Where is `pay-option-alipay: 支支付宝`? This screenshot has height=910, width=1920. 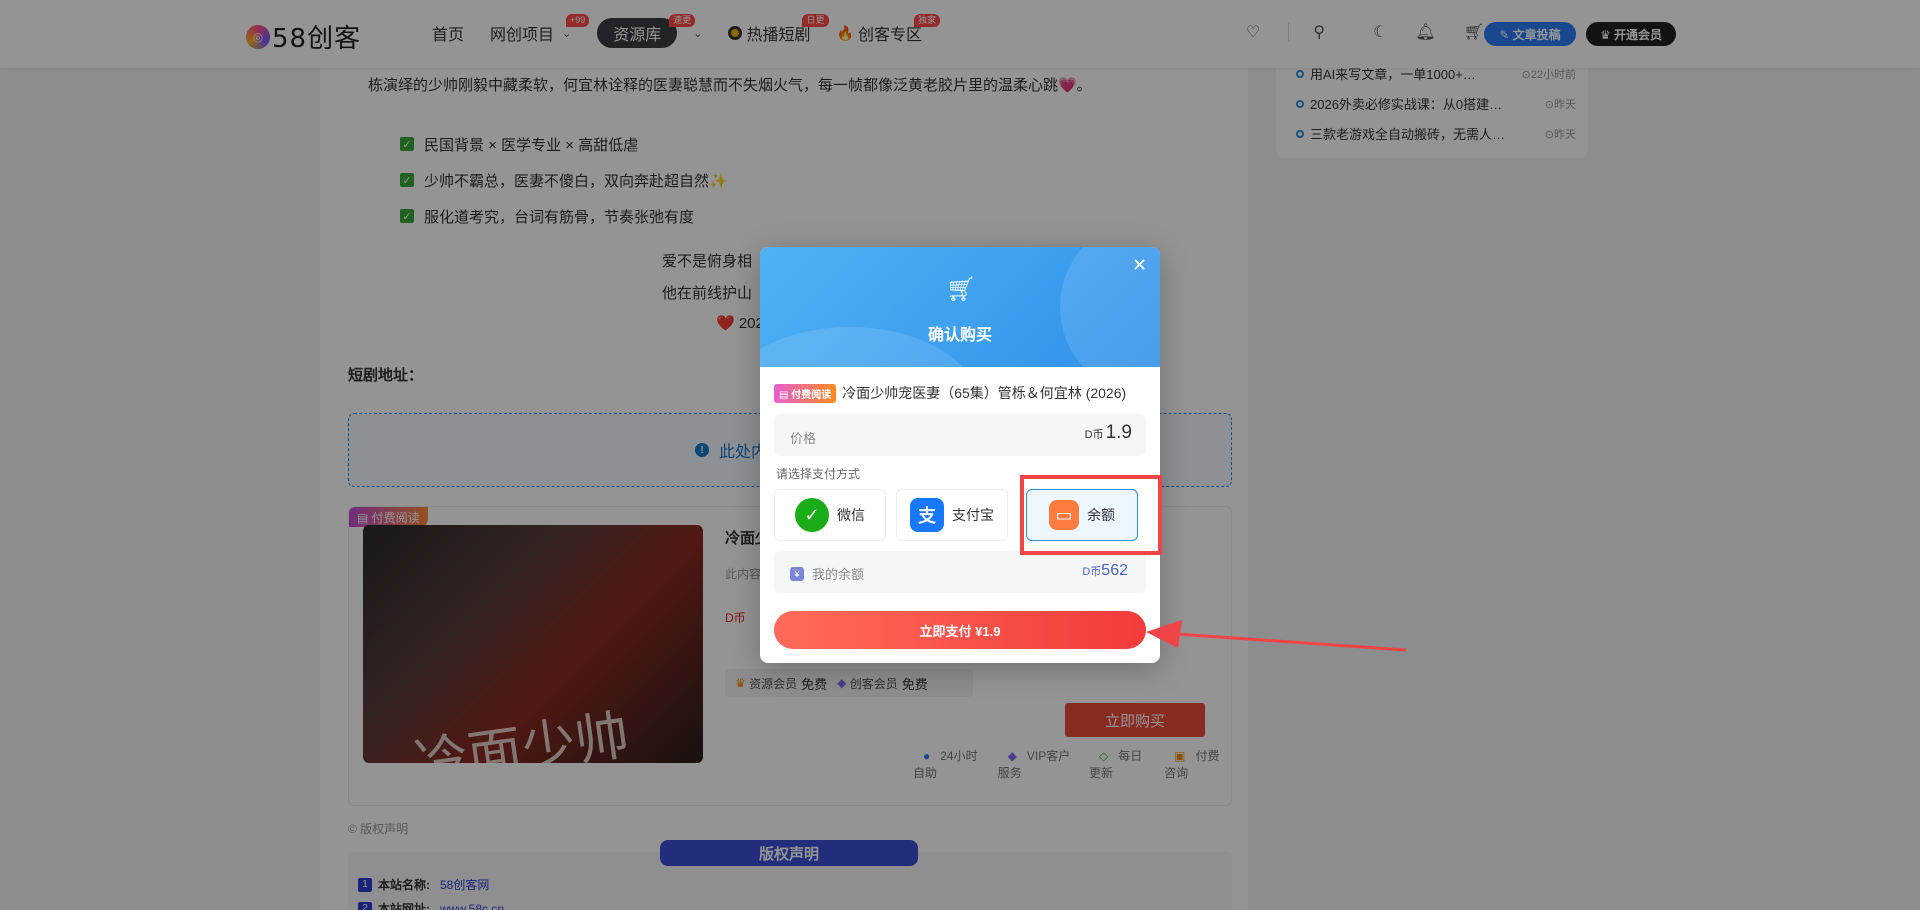
pay-option-alipay: 支支付宝 is located at coordinates (952, 515).